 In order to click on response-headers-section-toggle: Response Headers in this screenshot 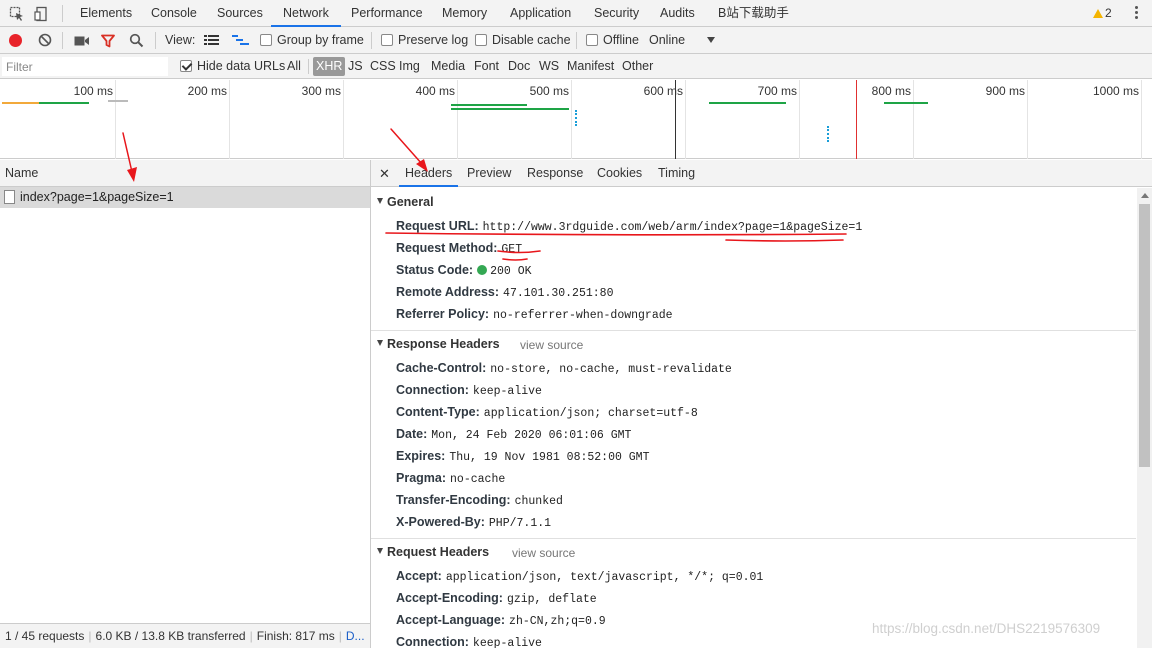, I will do `click(438, 344)`.